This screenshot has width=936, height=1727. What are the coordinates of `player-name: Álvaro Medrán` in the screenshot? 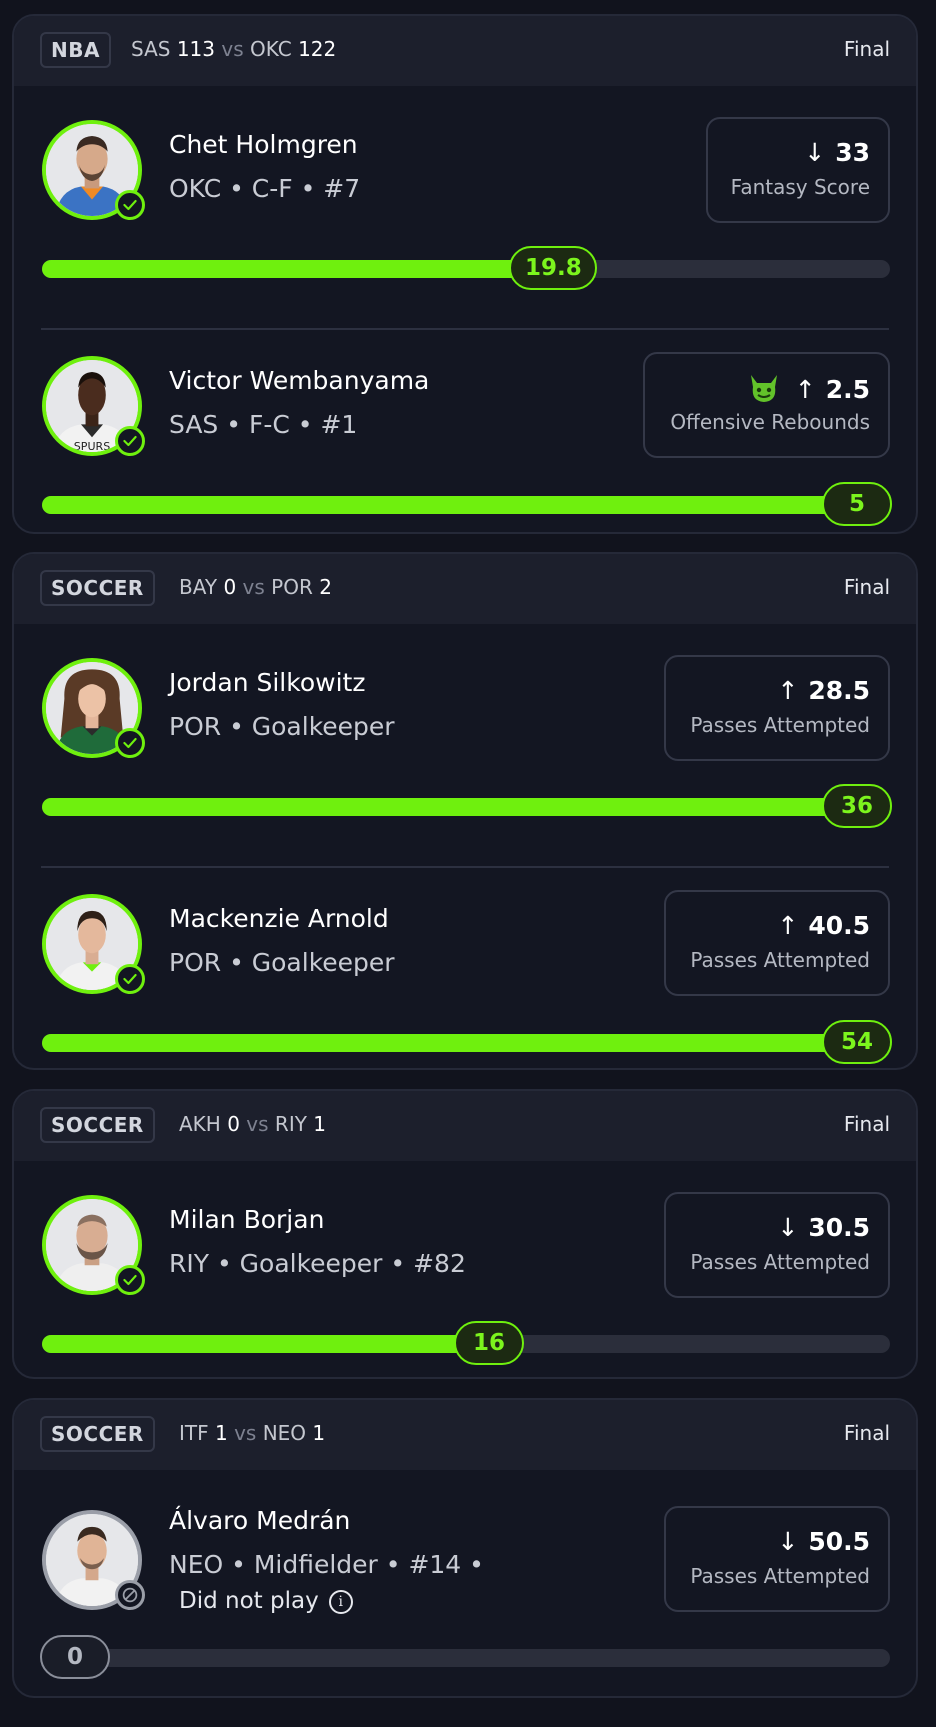 It's located at (260, 1520).